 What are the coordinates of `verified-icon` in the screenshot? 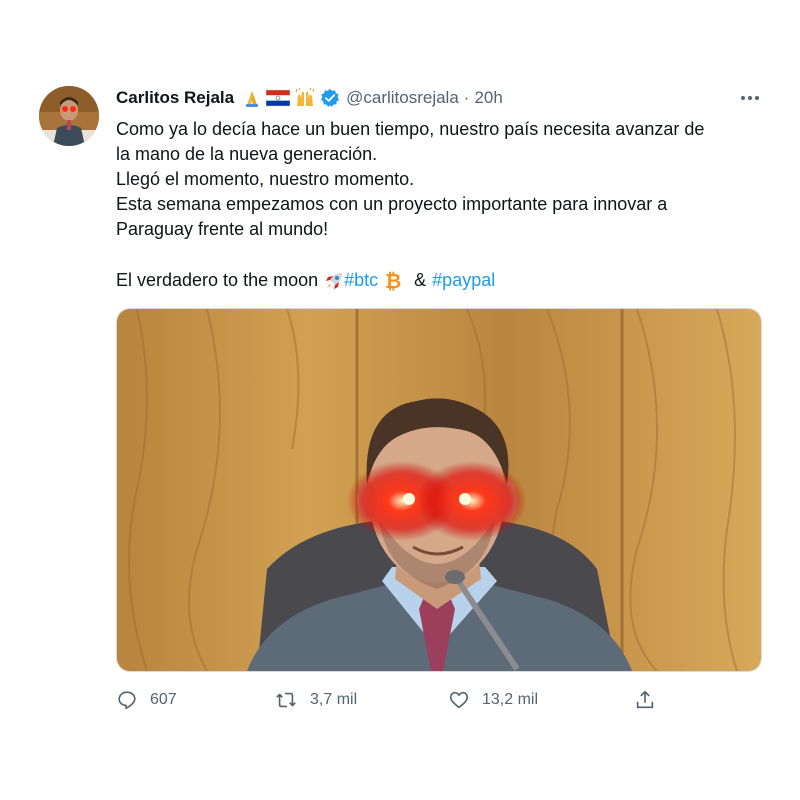 It's located at (330, 98).